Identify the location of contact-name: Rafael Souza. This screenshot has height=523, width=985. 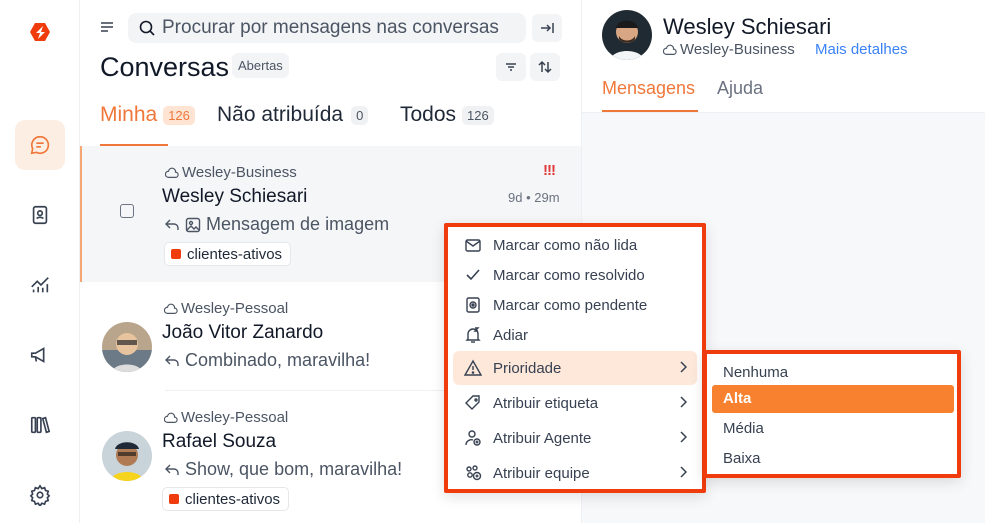
(219, 441).